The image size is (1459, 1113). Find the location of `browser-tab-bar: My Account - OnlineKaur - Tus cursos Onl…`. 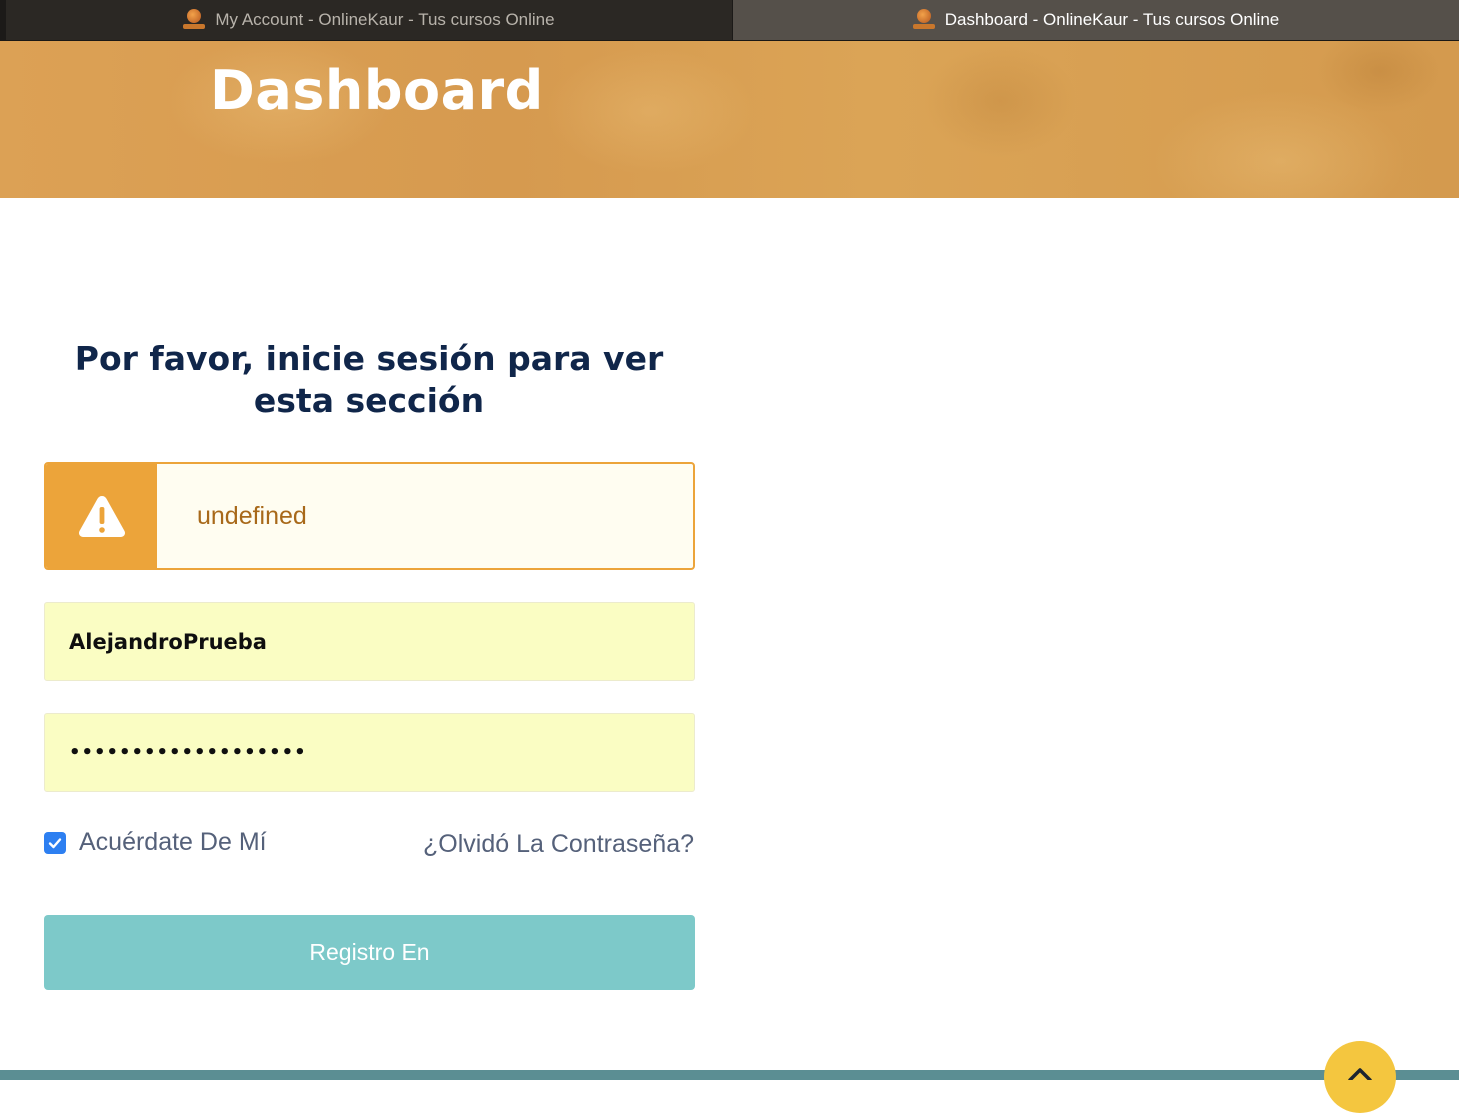

browser-tab-bar: My Account - OnlineKaur - Tus cursos Onl… is located at coordinates (729, 20).